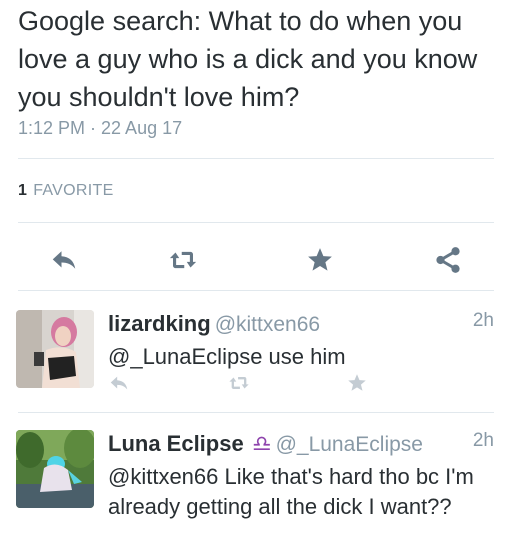 Image resolution: width=512 pixels, height=546 pixels. Describe the element at coordinates (261, 443) in the screenshot. I see `libra-icon: ♎` at that location.